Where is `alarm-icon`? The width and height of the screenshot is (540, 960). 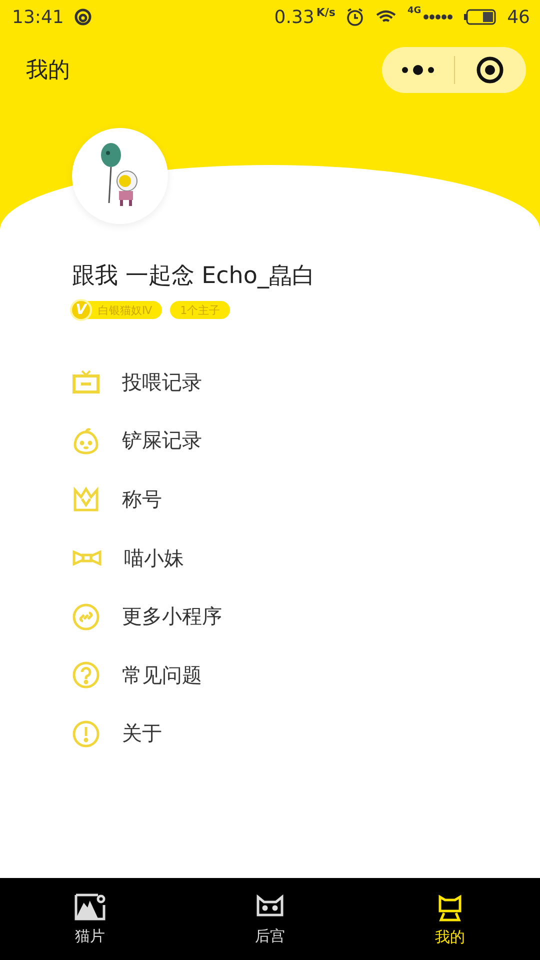
alarm-icon is located at coordinates (355, 17).